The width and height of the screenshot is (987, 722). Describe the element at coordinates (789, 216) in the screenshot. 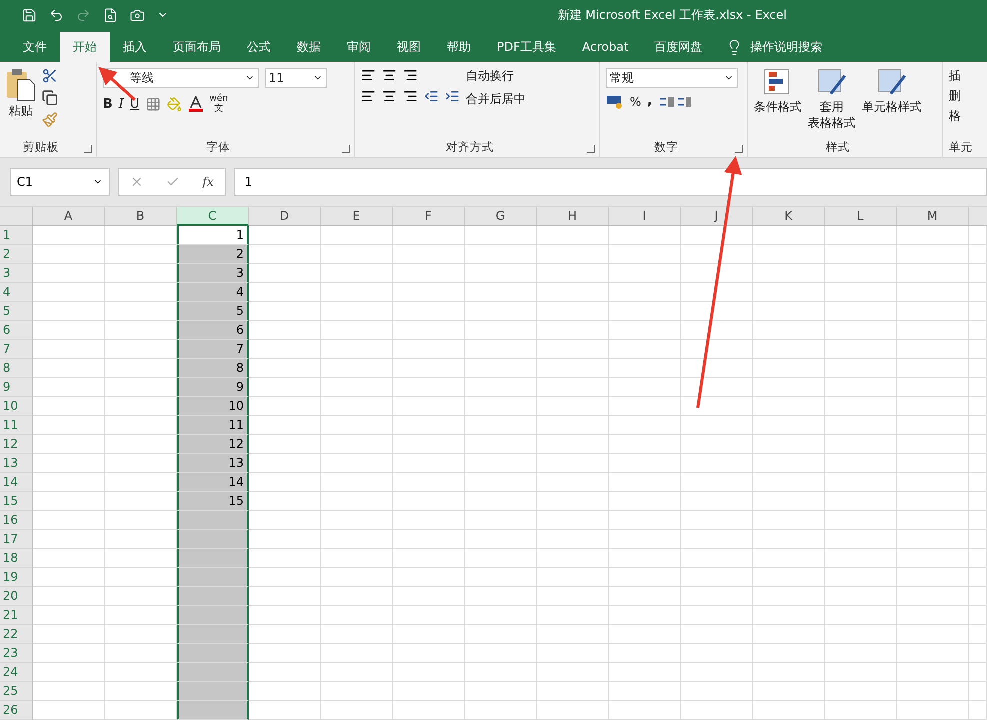

I see `column-header: K` at that location.